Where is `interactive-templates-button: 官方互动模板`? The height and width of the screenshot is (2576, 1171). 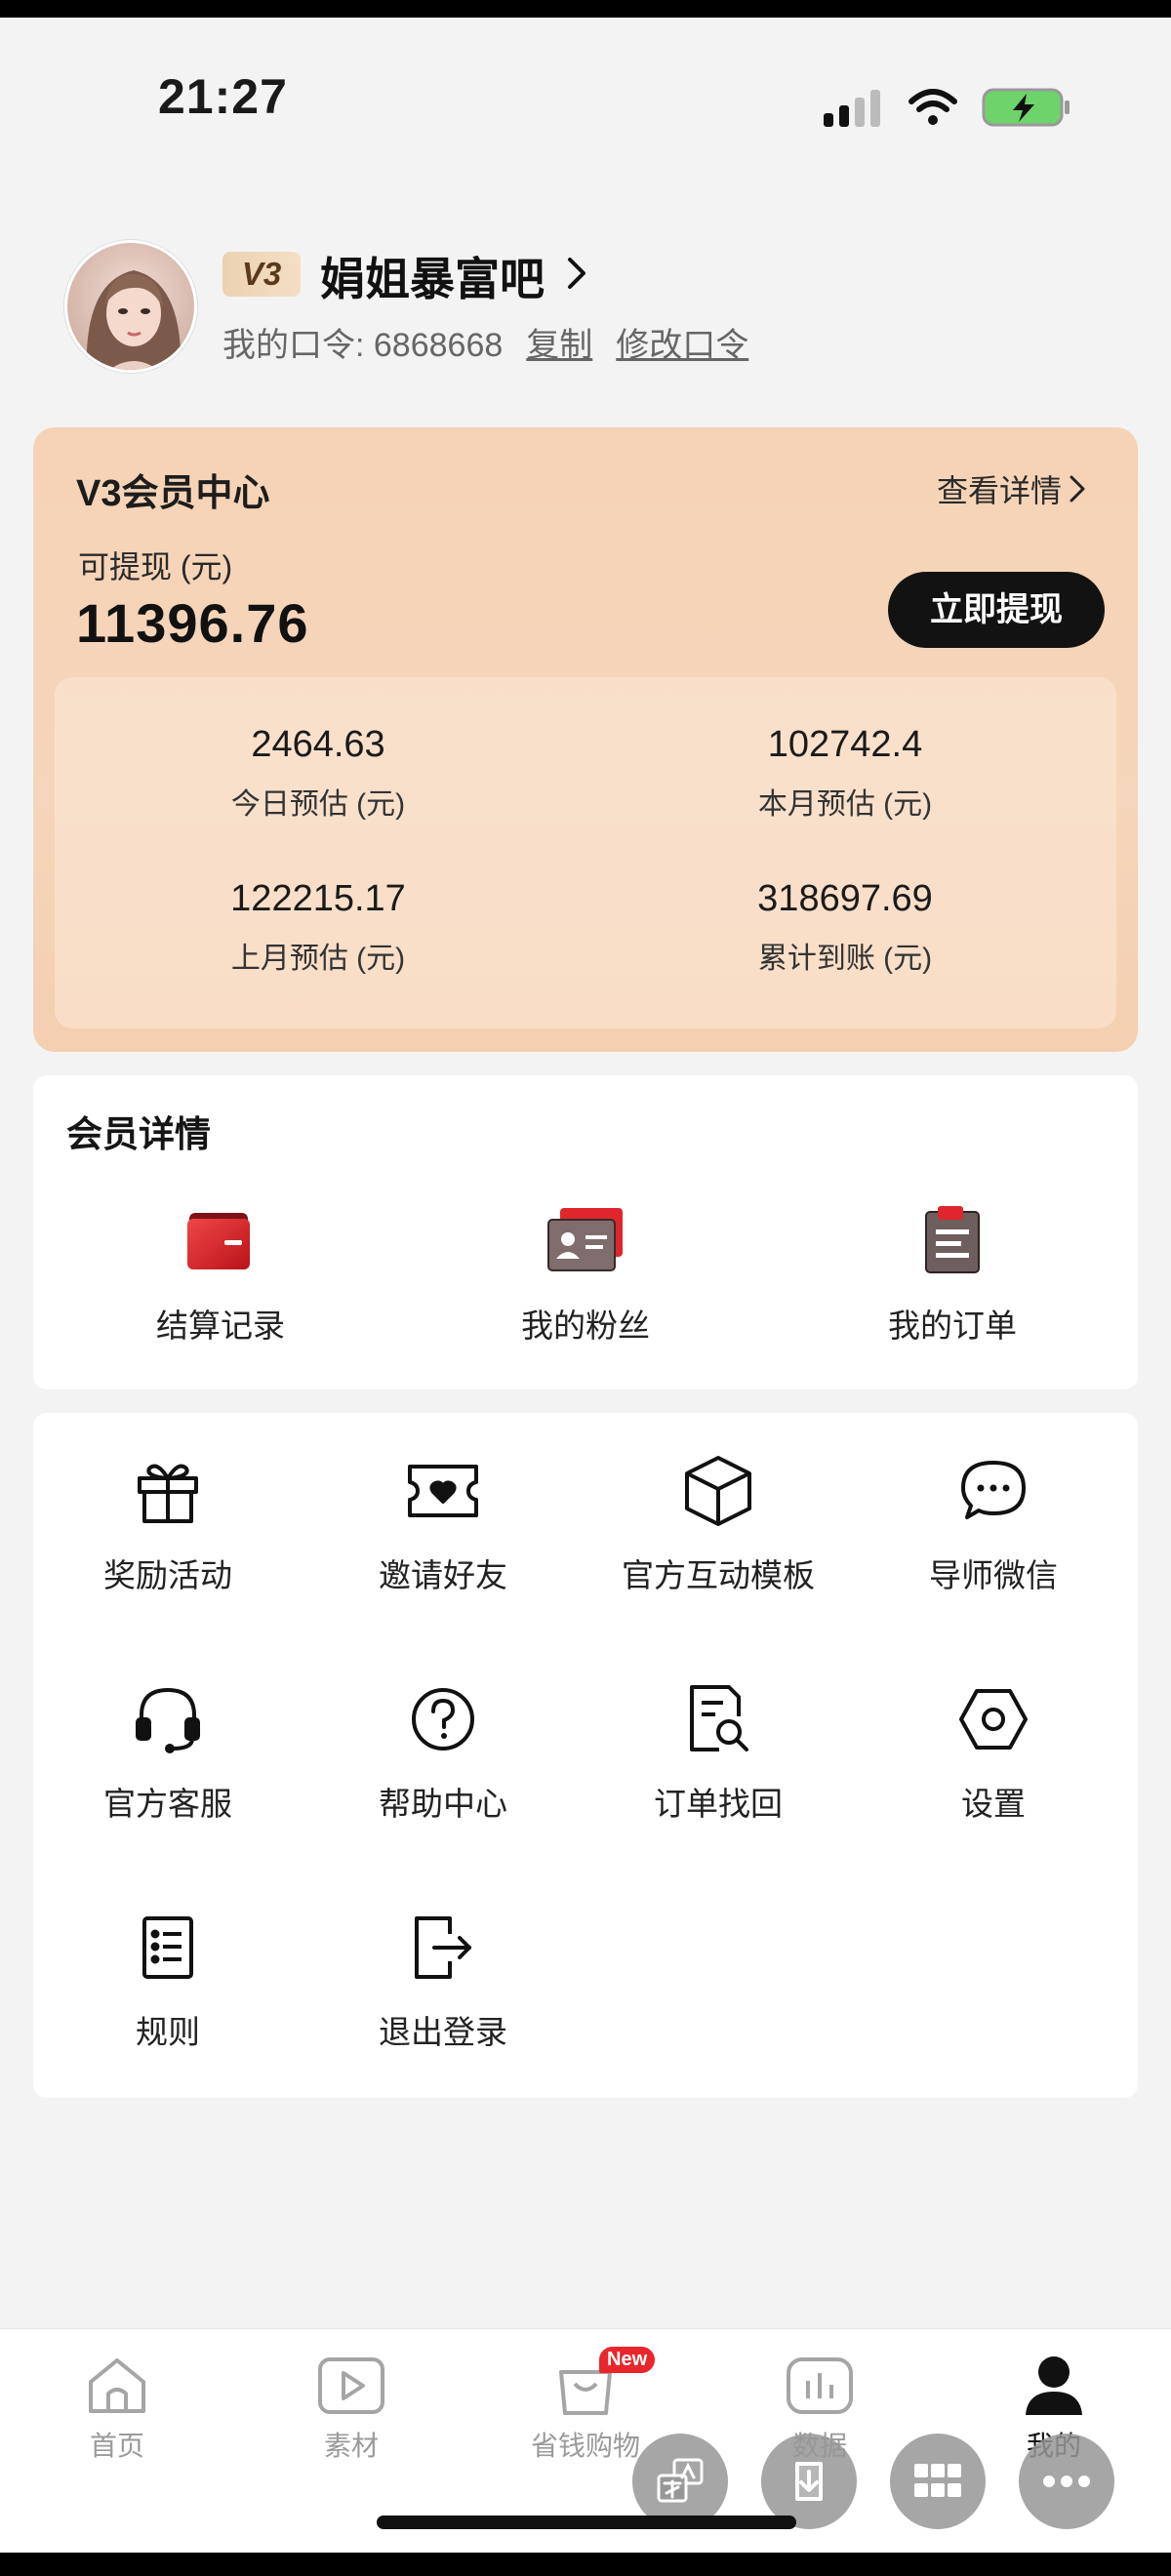 interactive-templates-button: 官方互动模板 is located at coordinates (718, 1524).